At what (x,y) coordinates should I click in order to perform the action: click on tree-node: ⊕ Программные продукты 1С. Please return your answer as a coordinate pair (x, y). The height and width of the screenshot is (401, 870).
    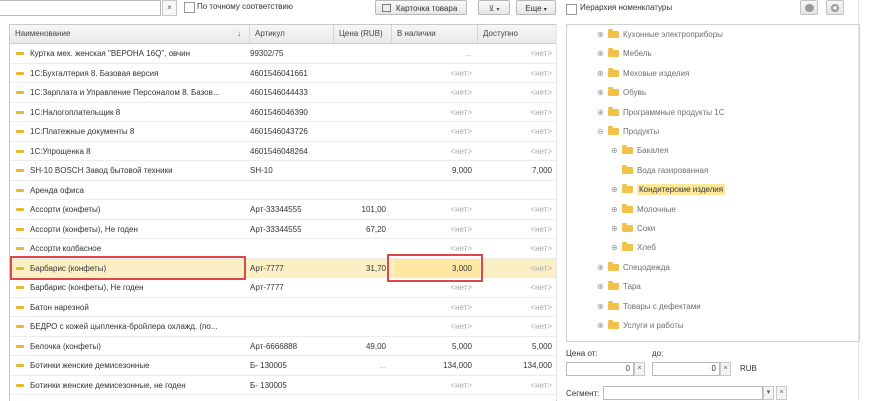
    Looking at the image, I should click on (660, 112).